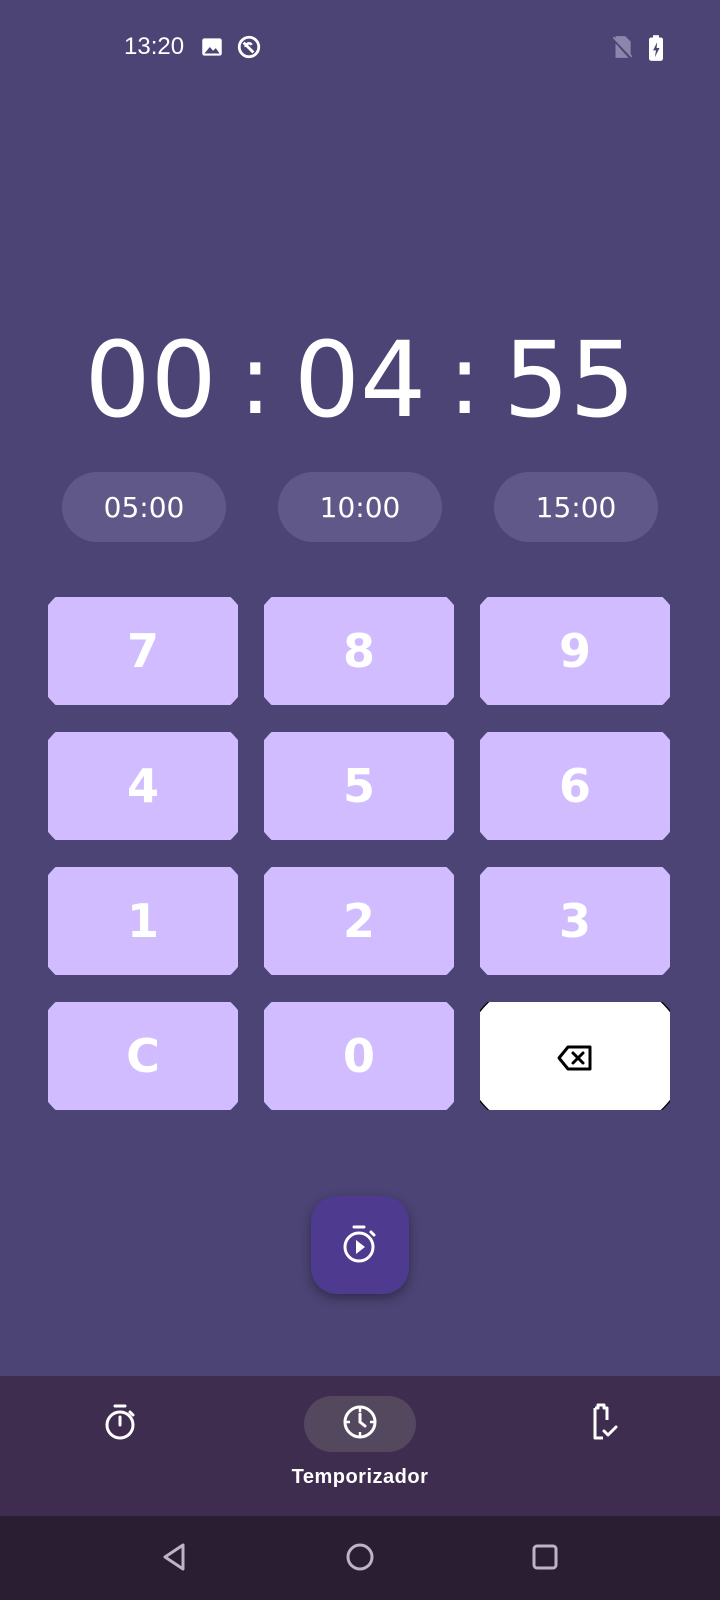  I want to click on key-0-button: 0, so click(359, 1056).